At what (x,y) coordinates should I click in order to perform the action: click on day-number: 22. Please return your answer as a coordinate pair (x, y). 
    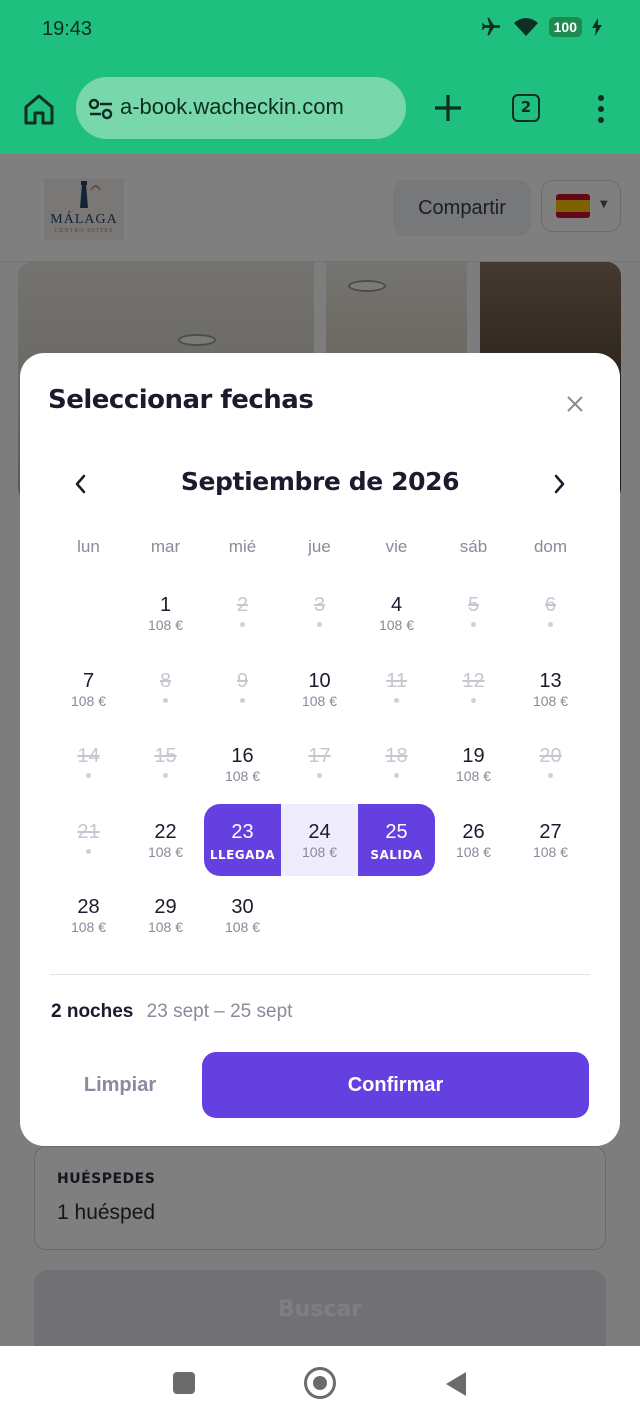
    Looking at the image, I should click on (165, 831).